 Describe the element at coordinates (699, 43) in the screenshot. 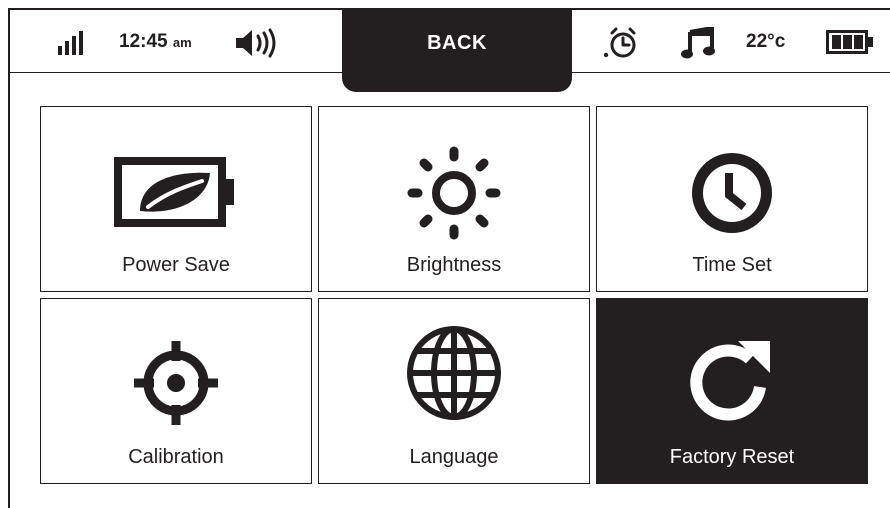

I see `music-note-icon` at that location.